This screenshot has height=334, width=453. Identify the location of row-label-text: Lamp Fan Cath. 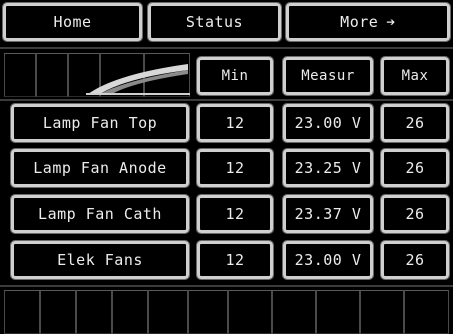
(100, 214).